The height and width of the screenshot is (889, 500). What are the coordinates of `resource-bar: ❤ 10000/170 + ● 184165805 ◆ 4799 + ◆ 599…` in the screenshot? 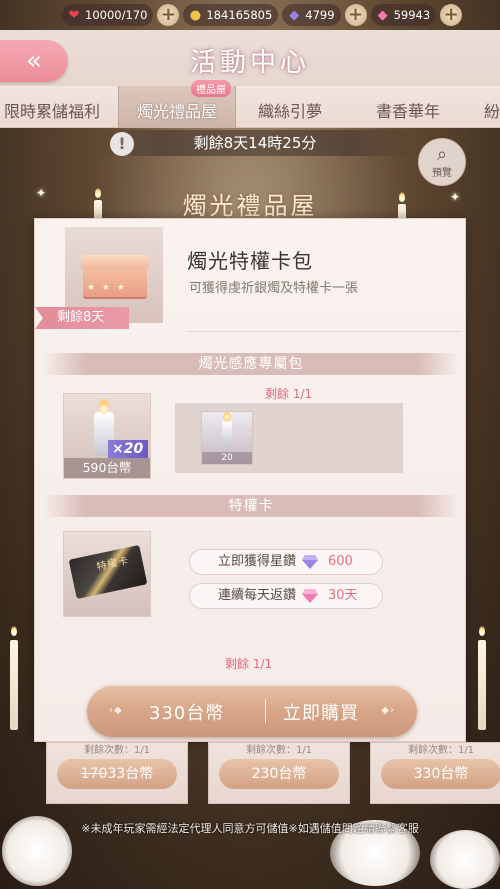 It's located at (250, 15).